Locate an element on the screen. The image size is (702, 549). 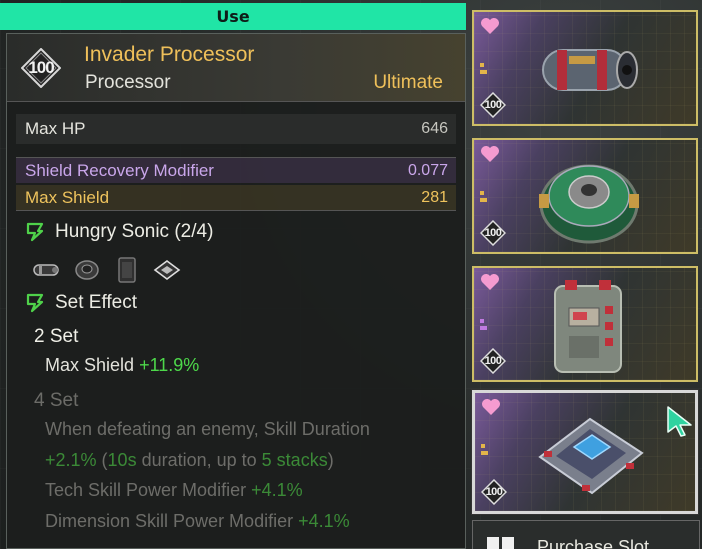
level-value: 100 is located at coordinates (41, 67).